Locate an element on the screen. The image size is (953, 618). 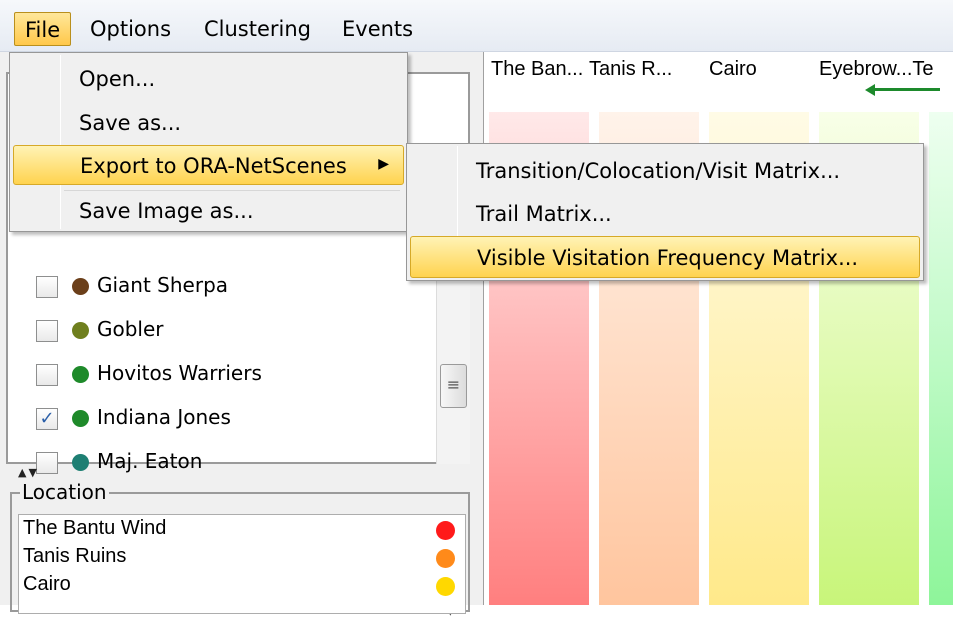
location-list: The Bantu Wind Tanis Ruins Cairo is located at coordinates (242, 564).